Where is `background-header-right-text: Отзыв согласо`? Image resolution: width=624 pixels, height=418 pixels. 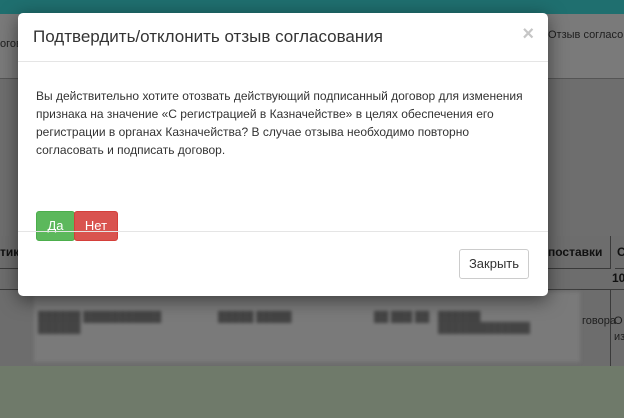
background-header-right-text: Отзыв согласо is located at coordinates (586, 35).